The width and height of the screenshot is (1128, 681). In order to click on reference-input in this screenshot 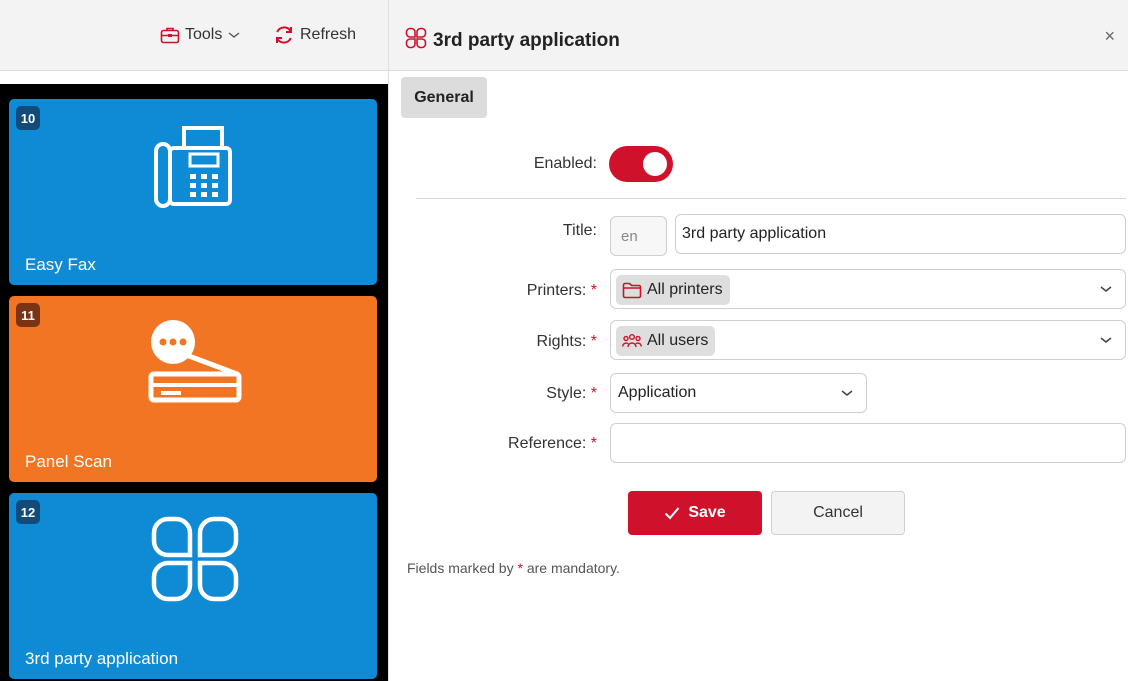, I will do `click(868, 443)`.